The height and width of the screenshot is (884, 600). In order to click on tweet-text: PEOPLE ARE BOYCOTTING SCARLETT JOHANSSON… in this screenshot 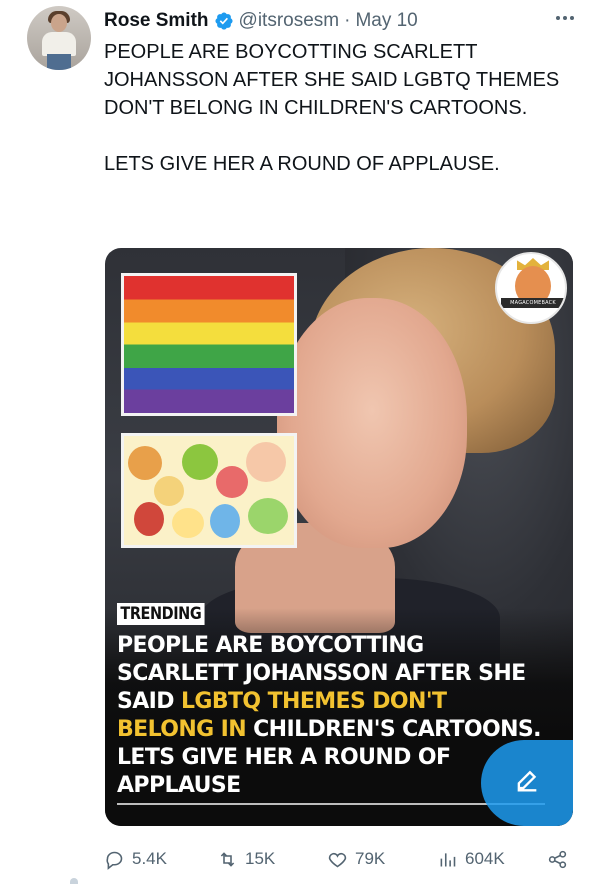, I will do `click(339, 108)`.